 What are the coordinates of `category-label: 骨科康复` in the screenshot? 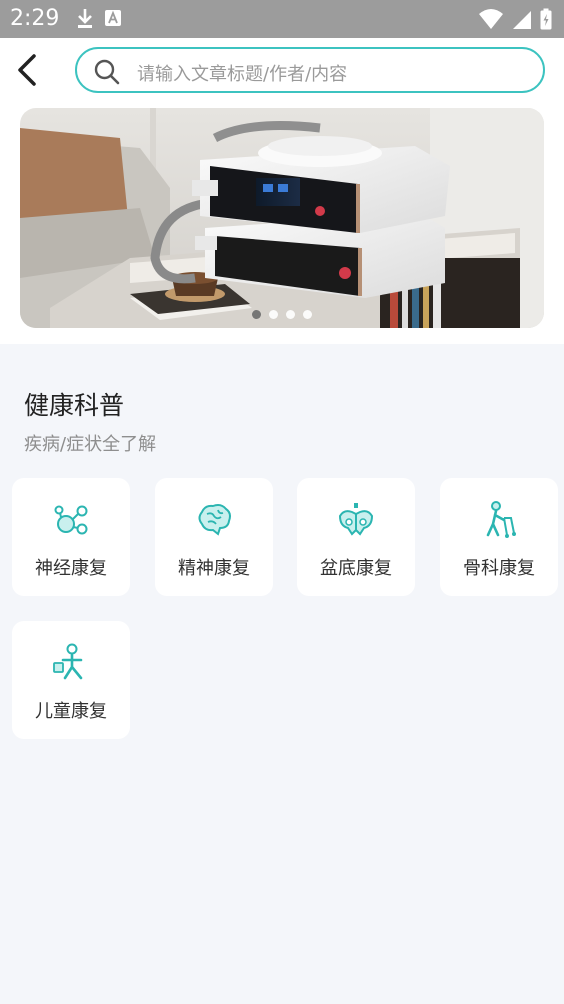 It's located at (499, 568).